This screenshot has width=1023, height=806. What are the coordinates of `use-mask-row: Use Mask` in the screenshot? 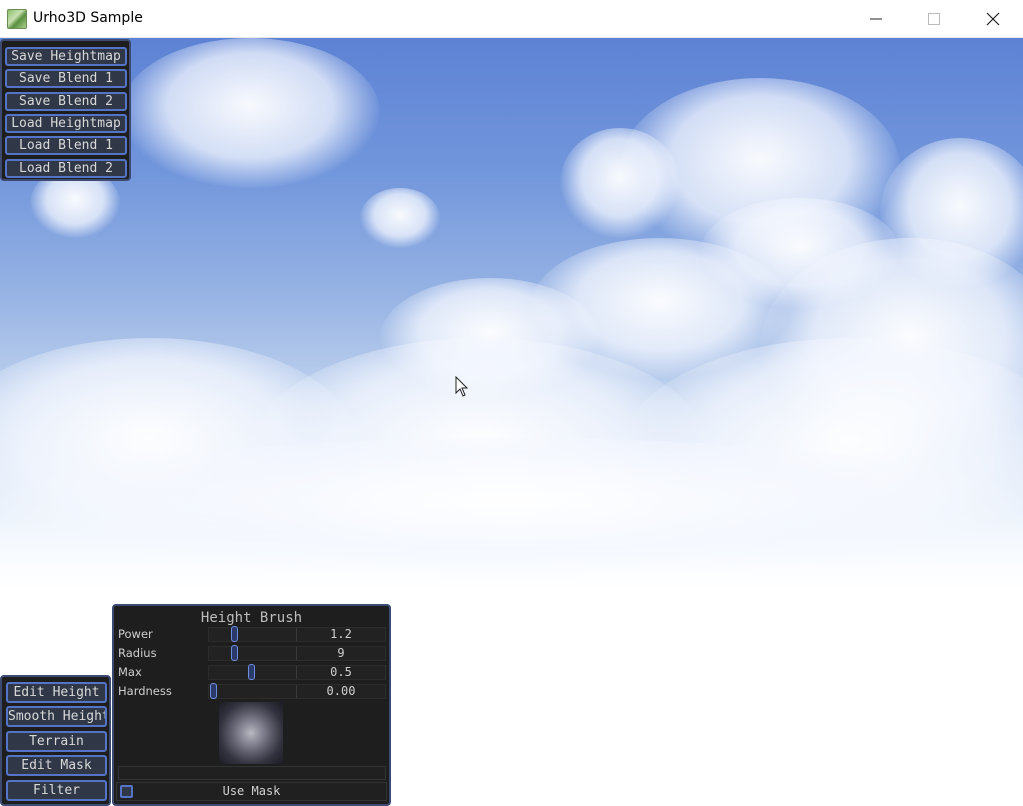 It's located at (251, 791).